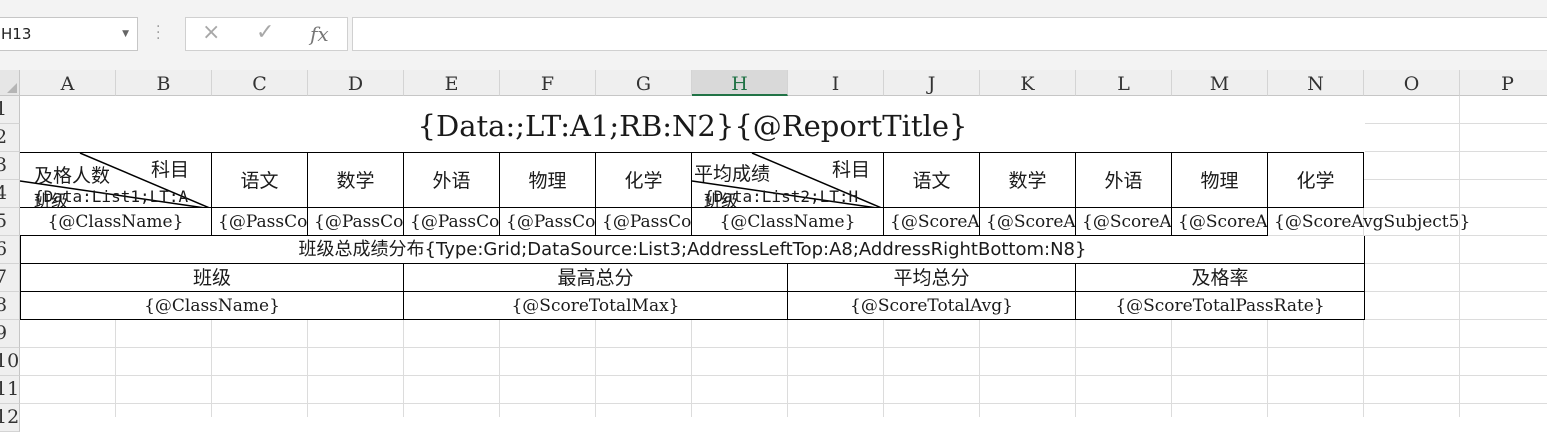 The width and height of the screenshot is (1547, 432). Describe the element at coordinates (644, 180) in the screenshot. I see `pass-subject-cell: 化学` at that location.